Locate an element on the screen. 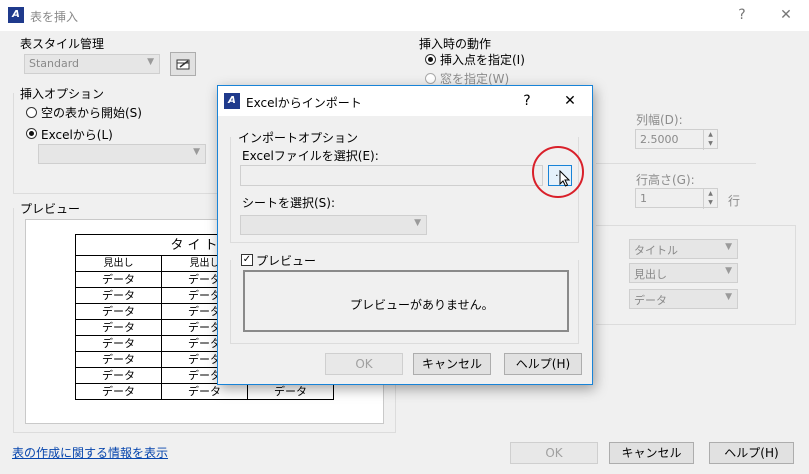 The height and width of the screenshot is (474, 809). excel-file-label: Excelファイルを選択(E): is located at coordinates (310, 156).